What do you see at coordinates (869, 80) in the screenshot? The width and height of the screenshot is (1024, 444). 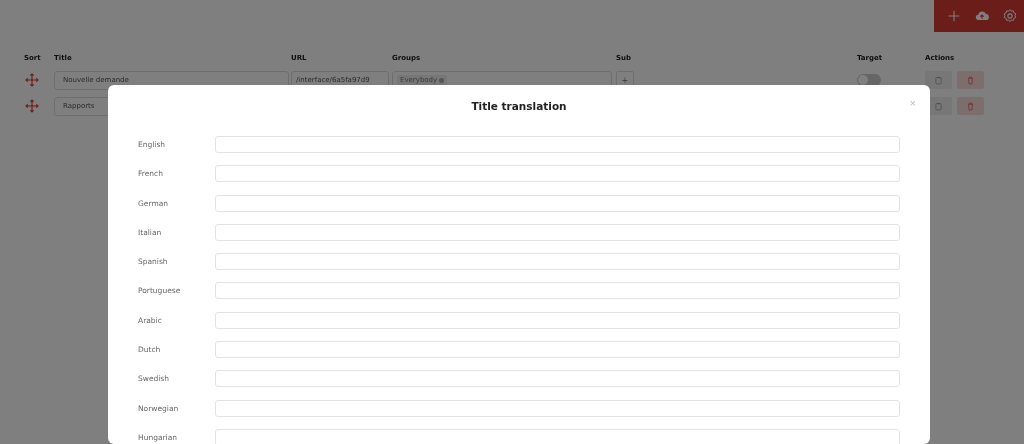 I see `target-toggle` at bounding box center [869, 80].